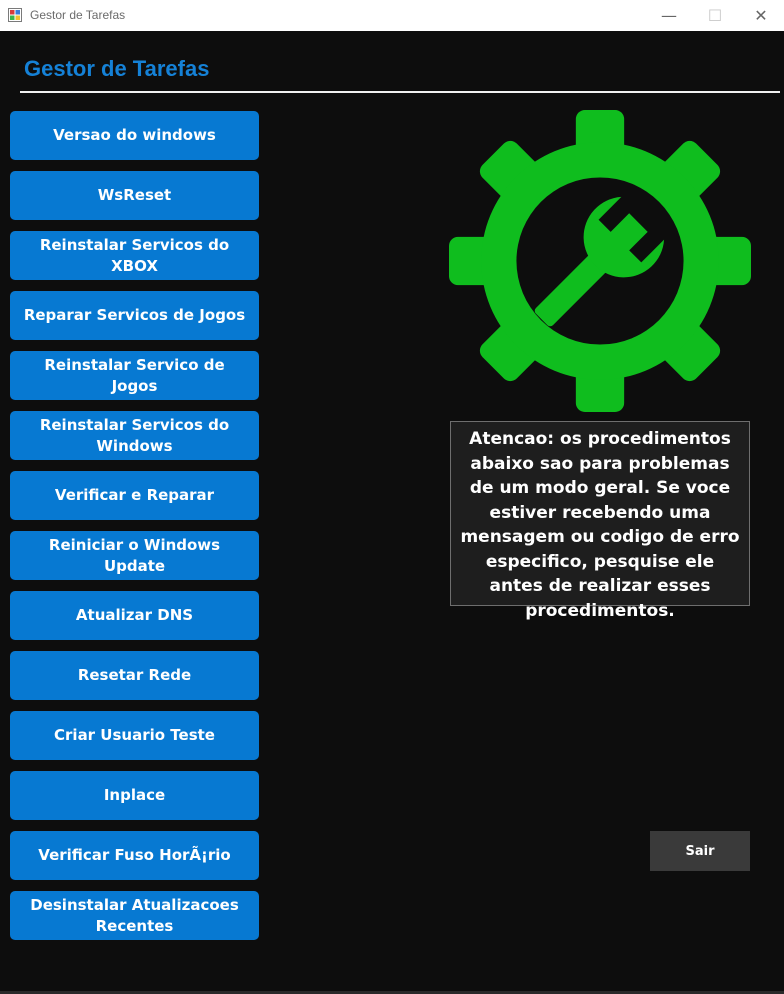 The width and height of the screenshot is (784, 994). I want to click on gear-wrench-icon, so click(600, 261).